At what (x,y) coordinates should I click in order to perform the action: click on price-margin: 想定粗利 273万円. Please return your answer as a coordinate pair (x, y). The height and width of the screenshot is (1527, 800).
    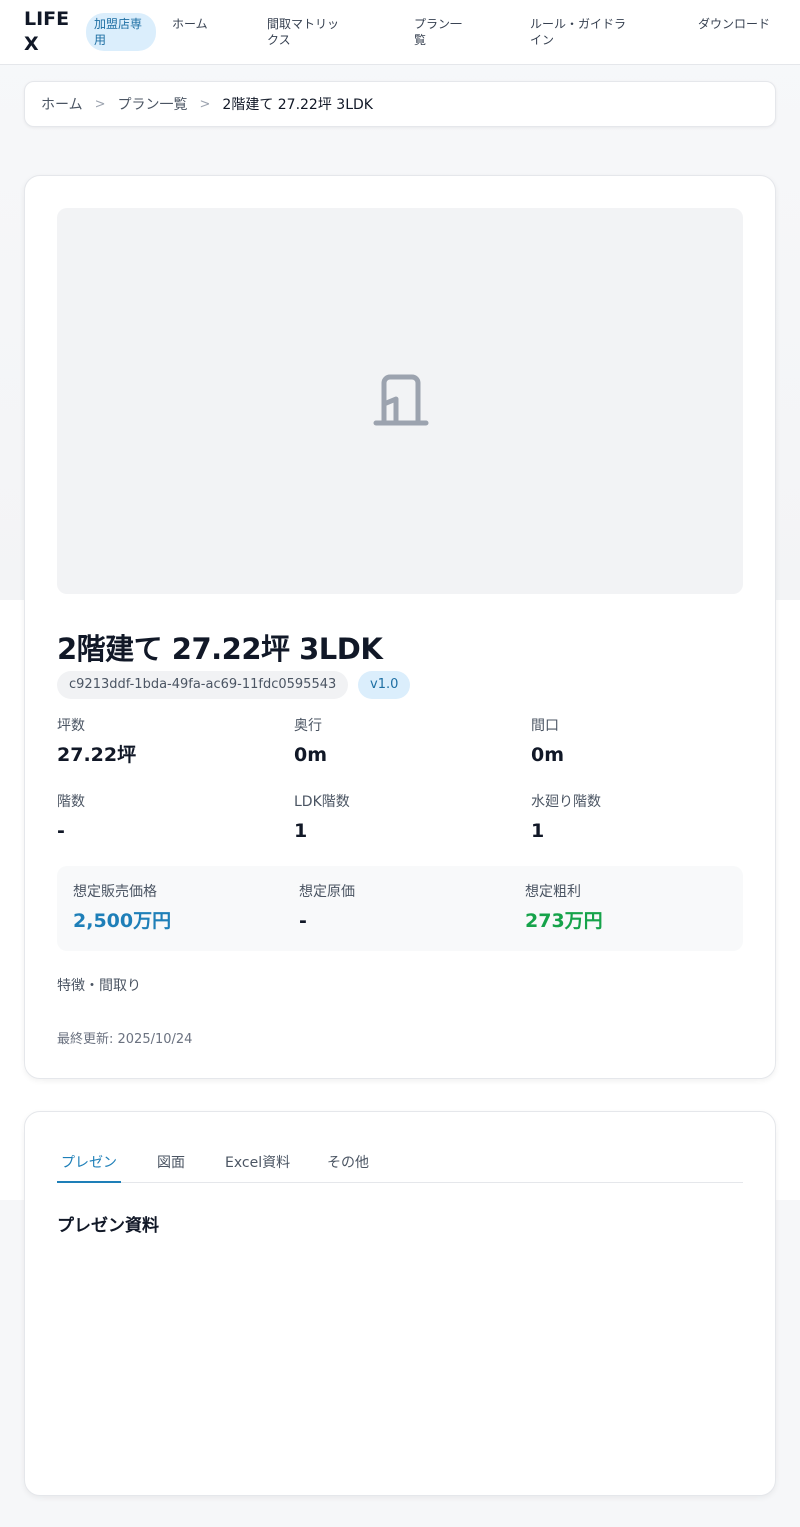
    Looking at the image, I should click on (625, 908).